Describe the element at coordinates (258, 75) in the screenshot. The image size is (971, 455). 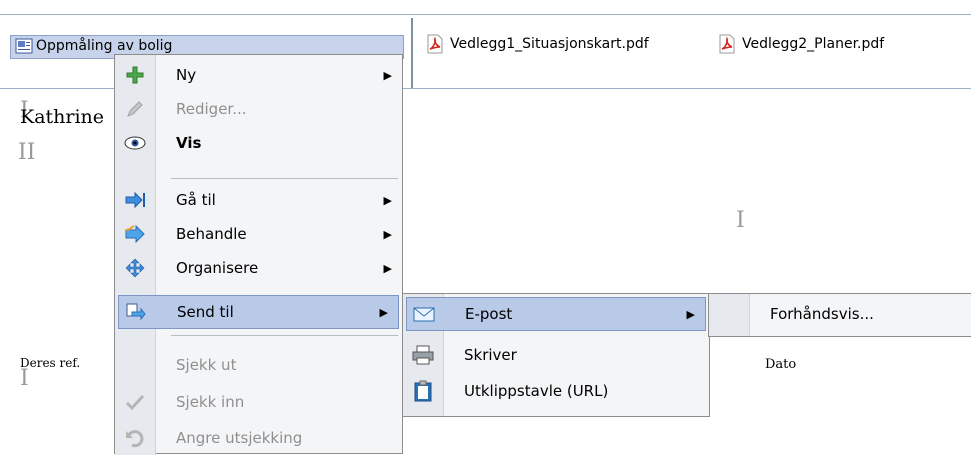
I see `menu-item-ny: Ny ▶` at that location.